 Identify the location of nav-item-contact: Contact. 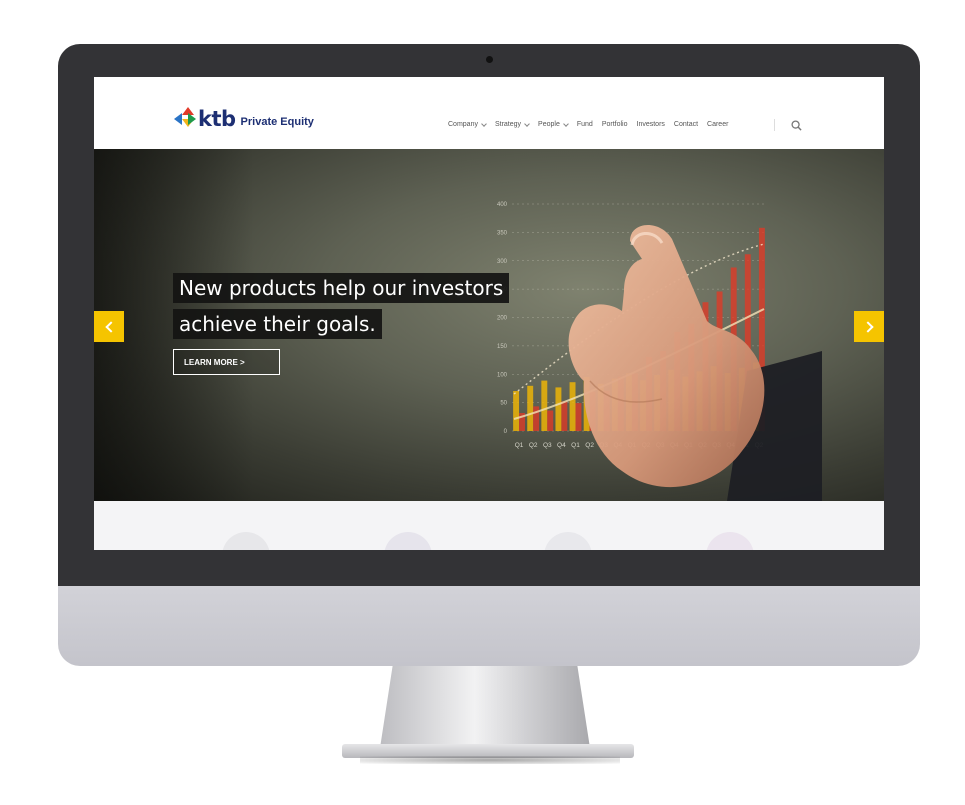
(686, 124).